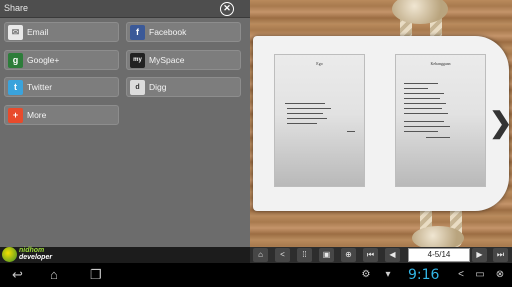 This screenshot has width=512, height=287. What do you see at coordinates (17, 275) in the screenshot?
I see `back-icon: ↩` at bounding box center [17, 275].